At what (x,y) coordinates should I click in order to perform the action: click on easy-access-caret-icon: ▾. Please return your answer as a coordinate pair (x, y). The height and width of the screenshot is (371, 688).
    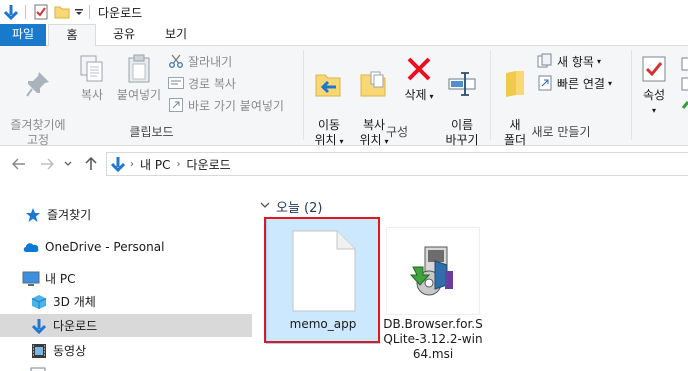
    Looking at the image, I should click on (609, 83).